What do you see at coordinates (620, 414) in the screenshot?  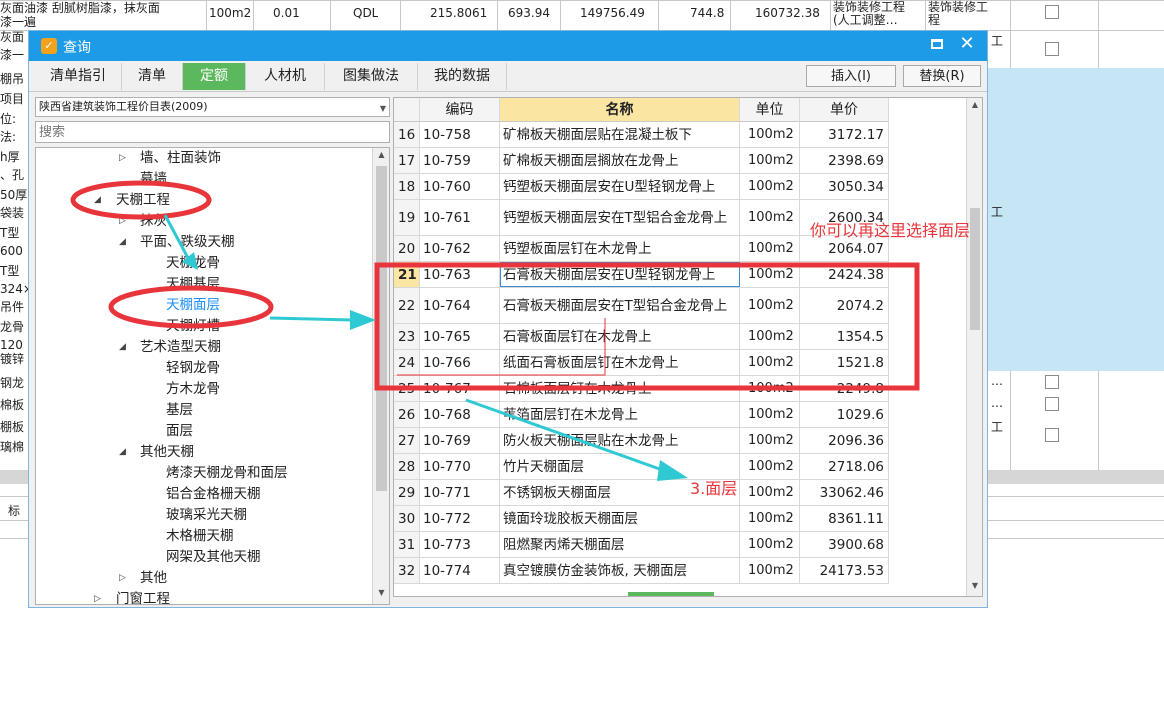 I see `cell-name: 苇箔面层钉在木龙骨上` at bounding box center [620, 414].